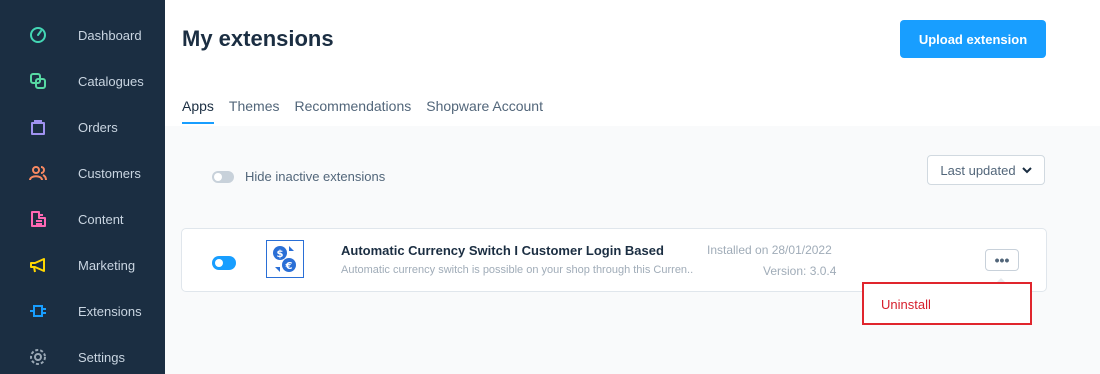  I want to click on sidebar-item-marketing: Marketing, so click(82, 265).